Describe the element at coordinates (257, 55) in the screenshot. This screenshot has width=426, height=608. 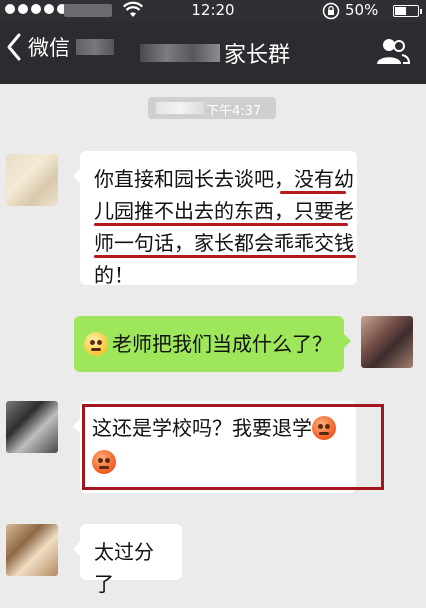
I see `chat-title: 家长群` at that location.